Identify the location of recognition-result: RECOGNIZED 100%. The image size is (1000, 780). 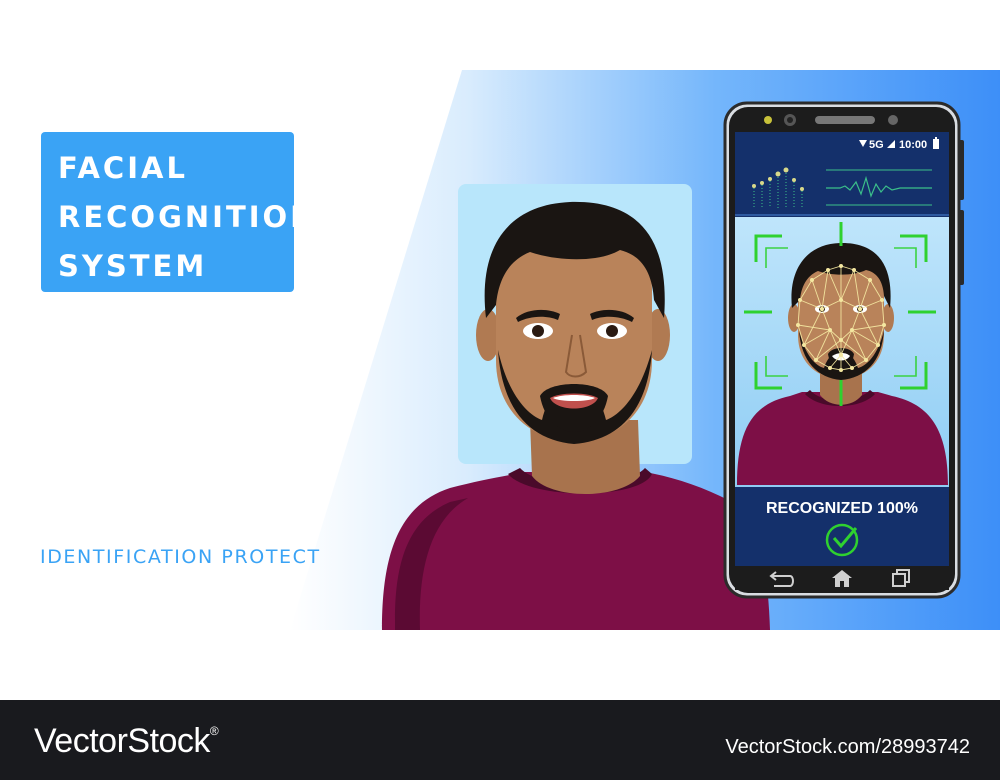
(842, 508).